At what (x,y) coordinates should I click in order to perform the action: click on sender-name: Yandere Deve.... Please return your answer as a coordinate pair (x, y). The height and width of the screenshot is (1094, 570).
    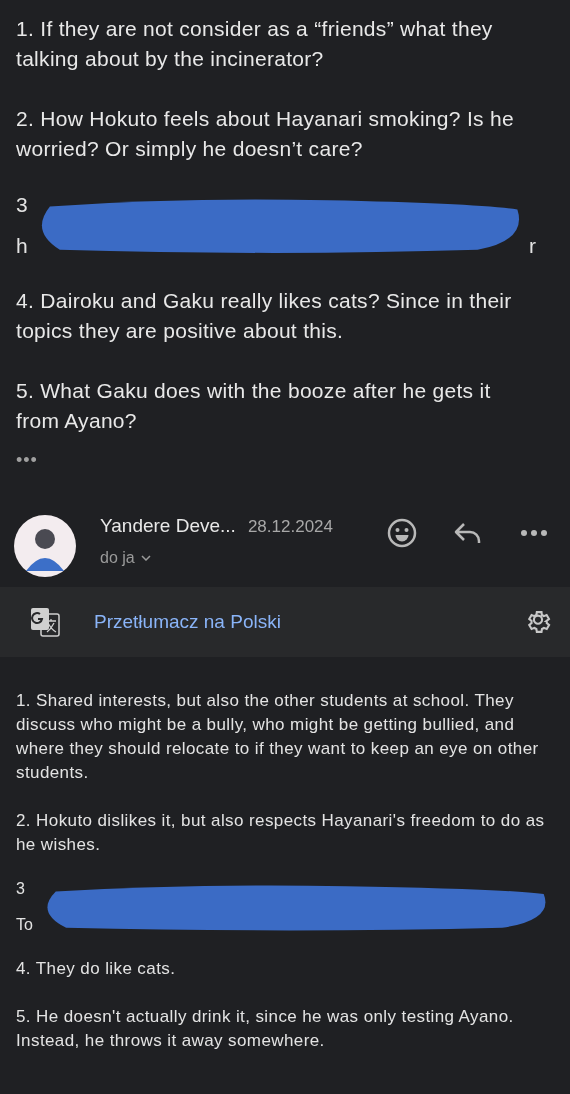
    Looking at the image, I should click on (168, 526).